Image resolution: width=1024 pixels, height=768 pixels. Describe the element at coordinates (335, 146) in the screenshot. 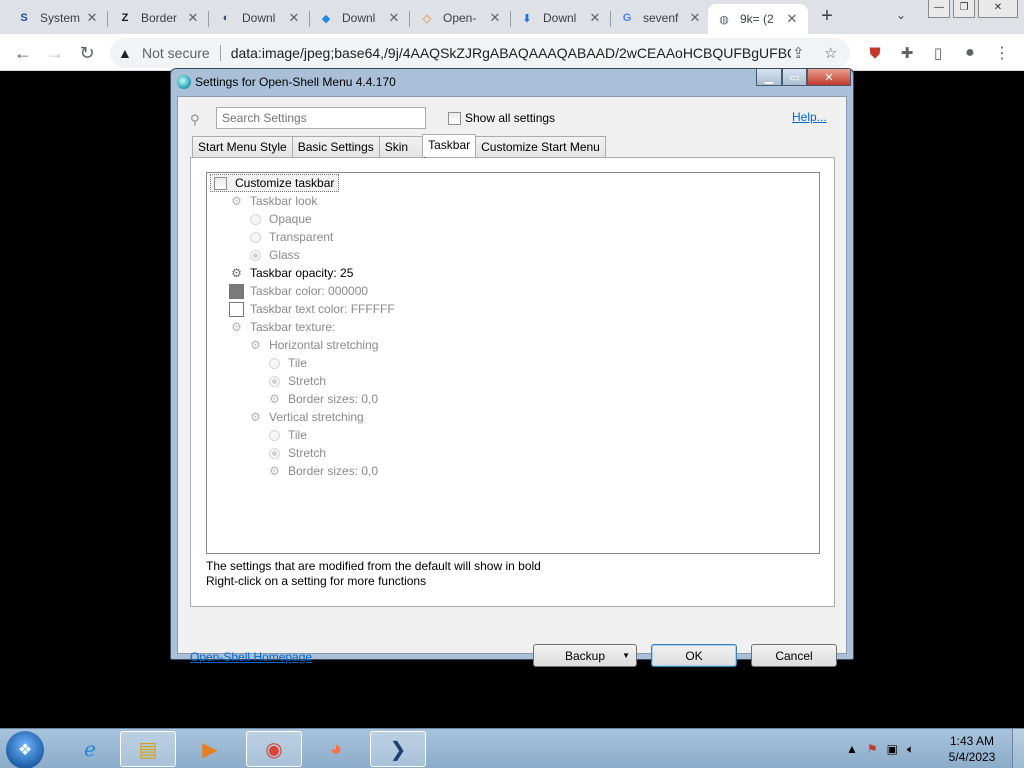

I see `tab-basic-settings: Basic Settings` at that location.